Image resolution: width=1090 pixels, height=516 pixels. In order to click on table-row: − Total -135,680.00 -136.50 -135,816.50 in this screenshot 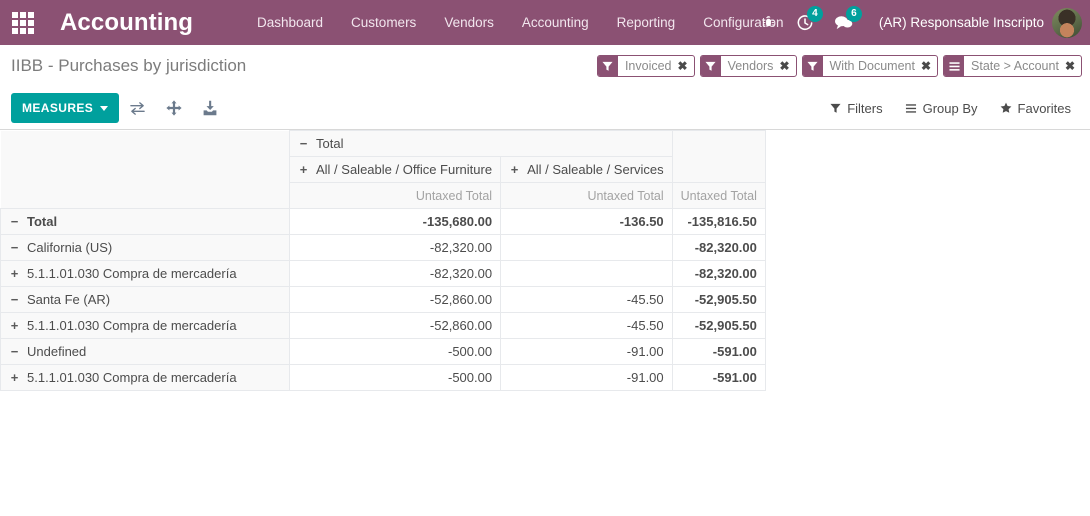, I will do `click(383, 221)`.